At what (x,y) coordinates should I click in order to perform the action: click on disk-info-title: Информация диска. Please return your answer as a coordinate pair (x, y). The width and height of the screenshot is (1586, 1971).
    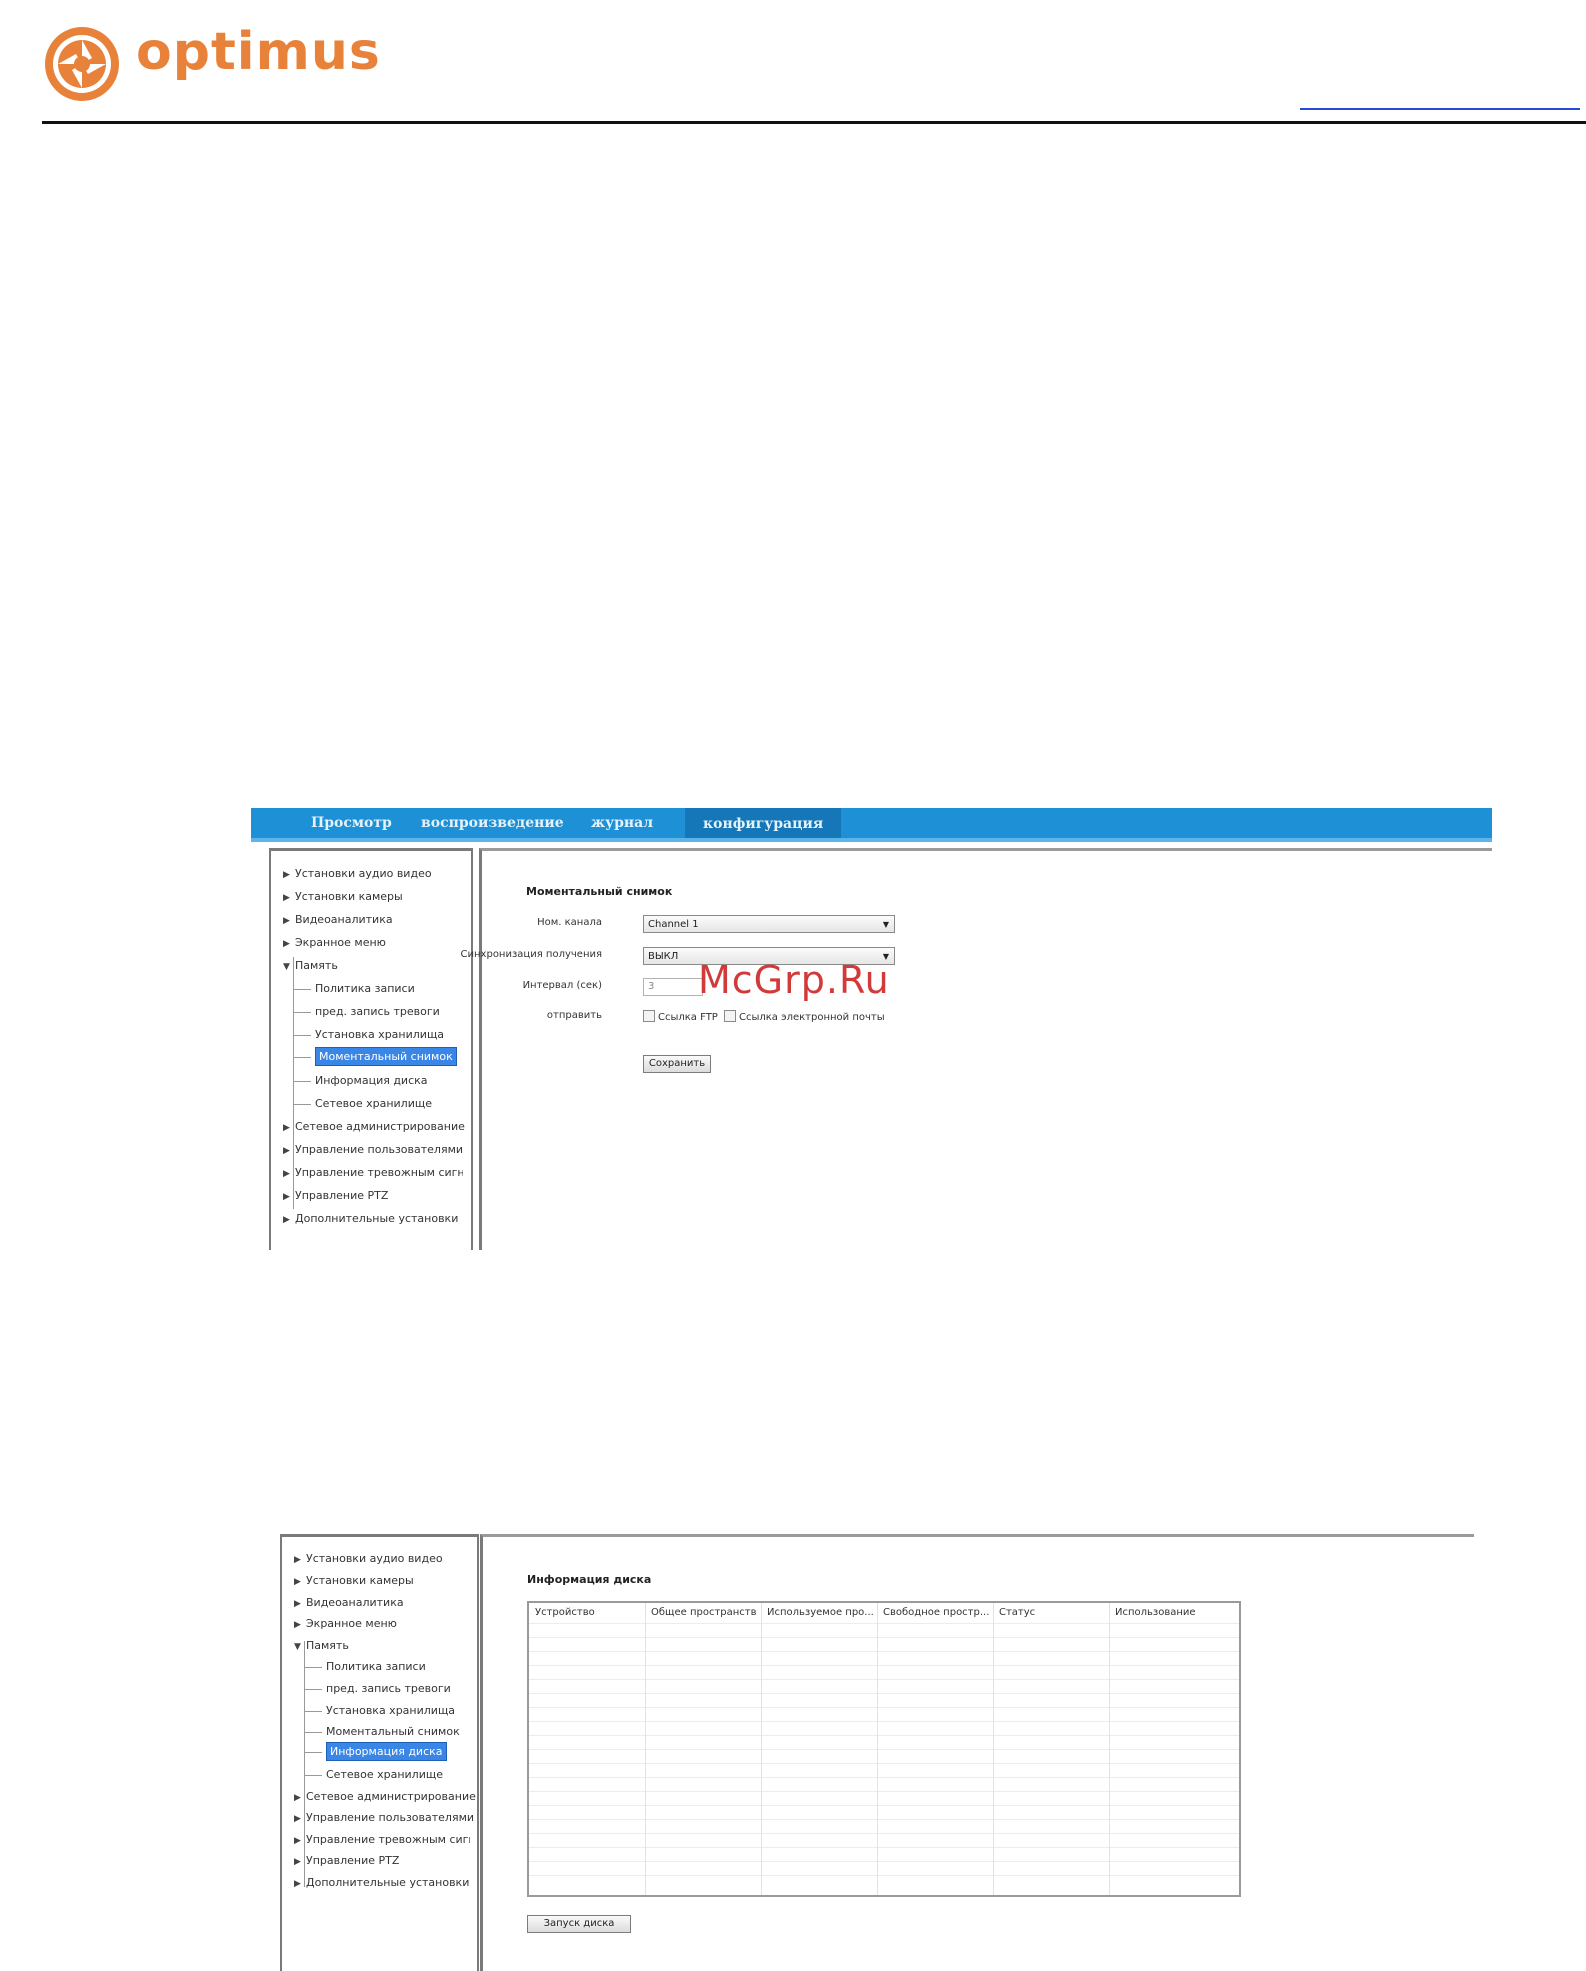
    Looking at the image, I should click on (589, 1579).